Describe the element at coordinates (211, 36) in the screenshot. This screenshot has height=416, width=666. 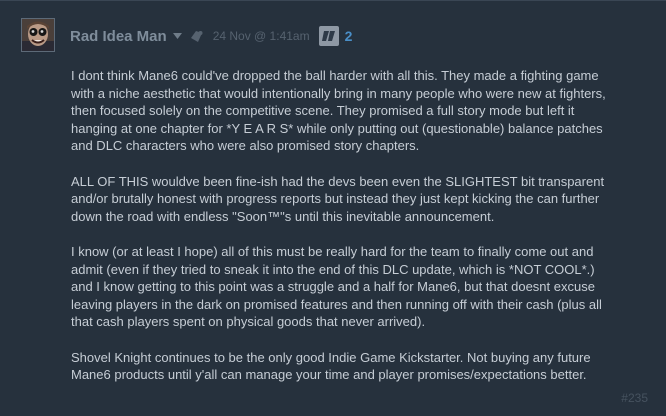
I see `author-row: Rad Idea Man 24 Nov @ 1:41am 2` at that location.